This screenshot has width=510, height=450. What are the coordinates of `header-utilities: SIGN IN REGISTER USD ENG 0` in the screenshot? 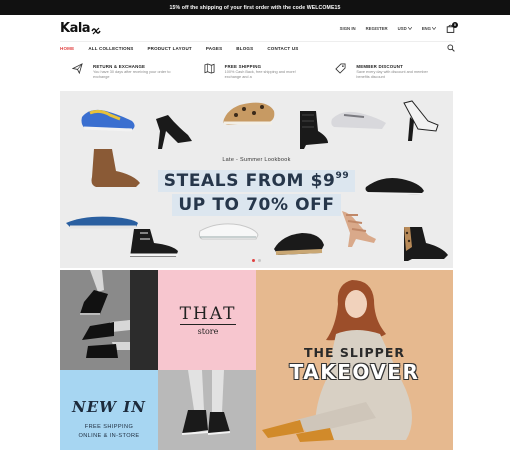 It's located at (399, 27).